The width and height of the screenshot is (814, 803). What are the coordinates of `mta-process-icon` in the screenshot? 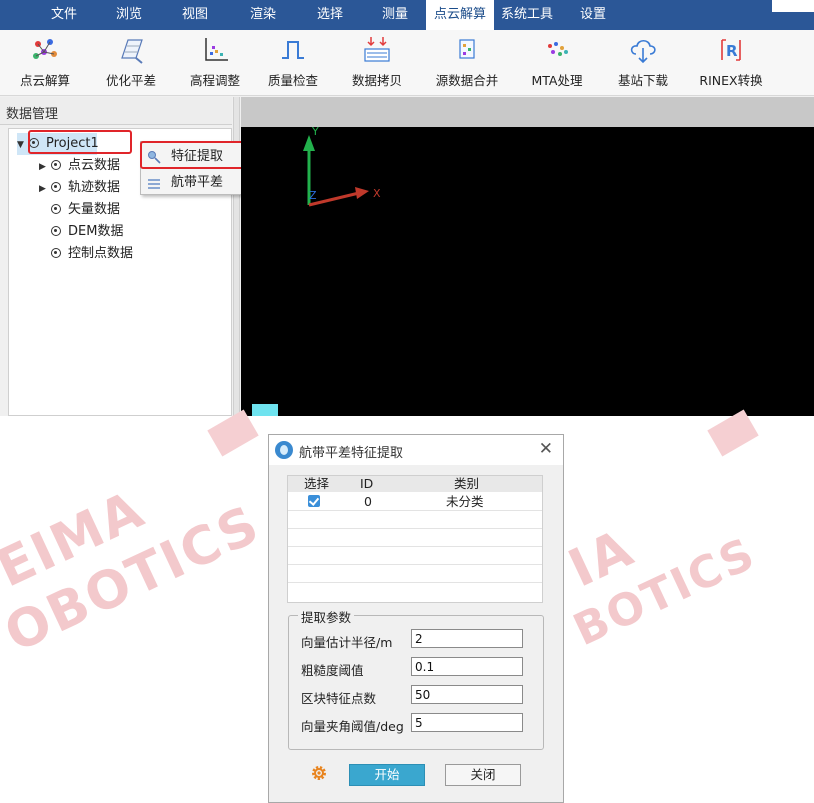 It's located at (558, 49).